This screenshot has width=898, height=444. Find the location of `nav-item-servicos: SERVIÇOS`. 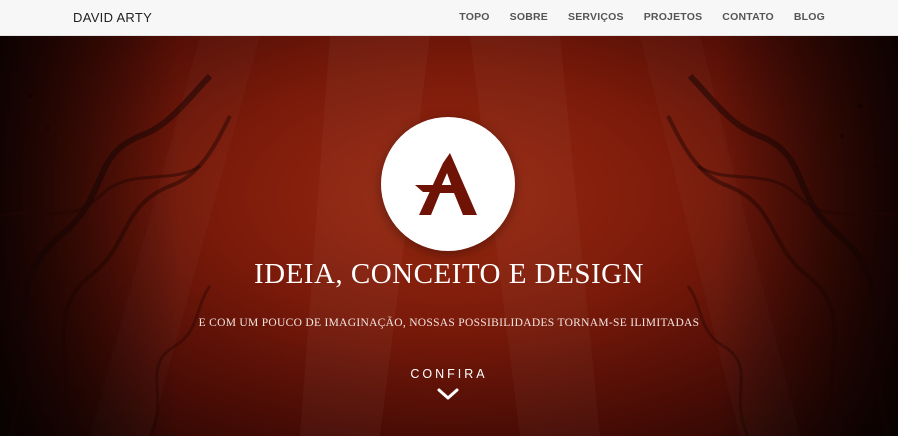

nav-item-servicos: SERVIÇOS is located at coordinates (596, 17).